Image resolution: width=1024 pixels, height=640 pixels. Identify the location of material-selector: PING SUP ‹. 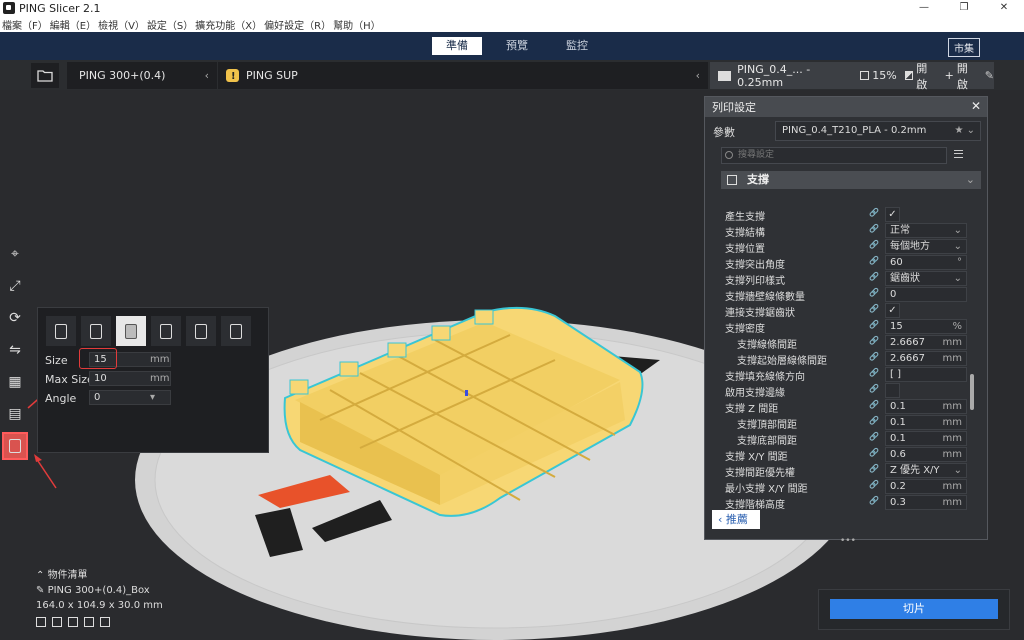
(463, 76).